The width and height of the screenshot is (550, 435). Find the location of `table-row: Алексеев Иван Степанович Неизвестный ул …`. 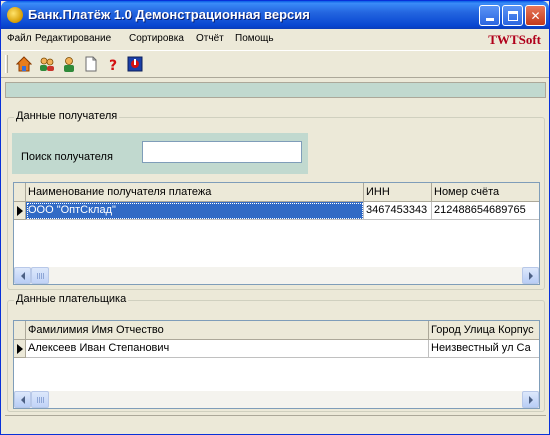

table-row: Алексеев Иван Степанович Неизвестный ул … is located at coordinates (276, 349).